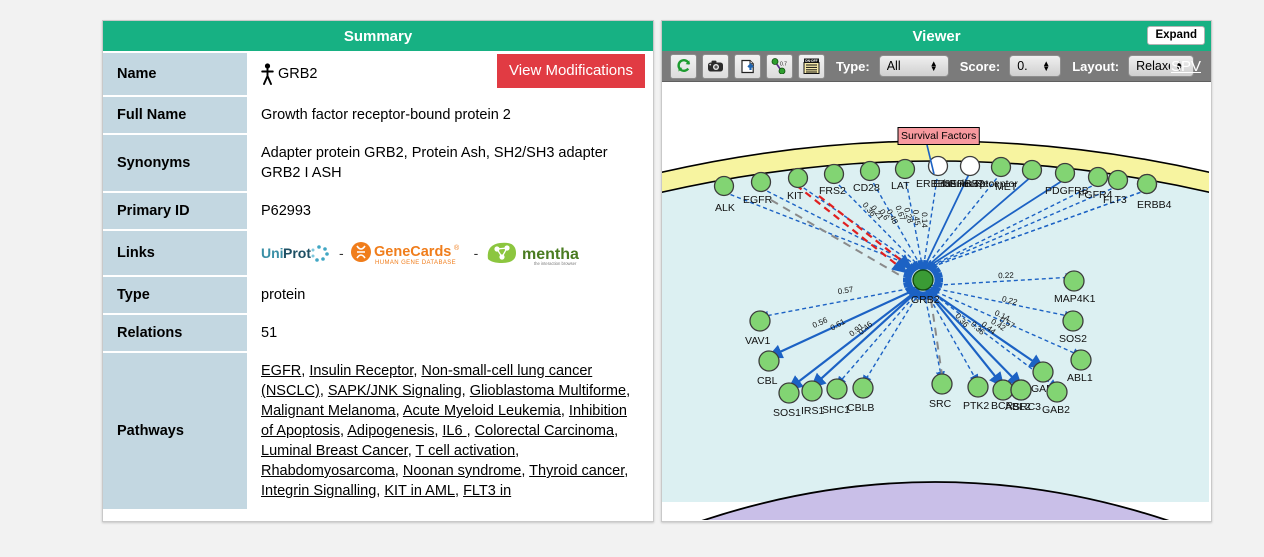 Image resolution: width=1264 pixels, height=557 pixels. I want to click on onoff-list-glyph: ON·OFF, so click(811, 66).